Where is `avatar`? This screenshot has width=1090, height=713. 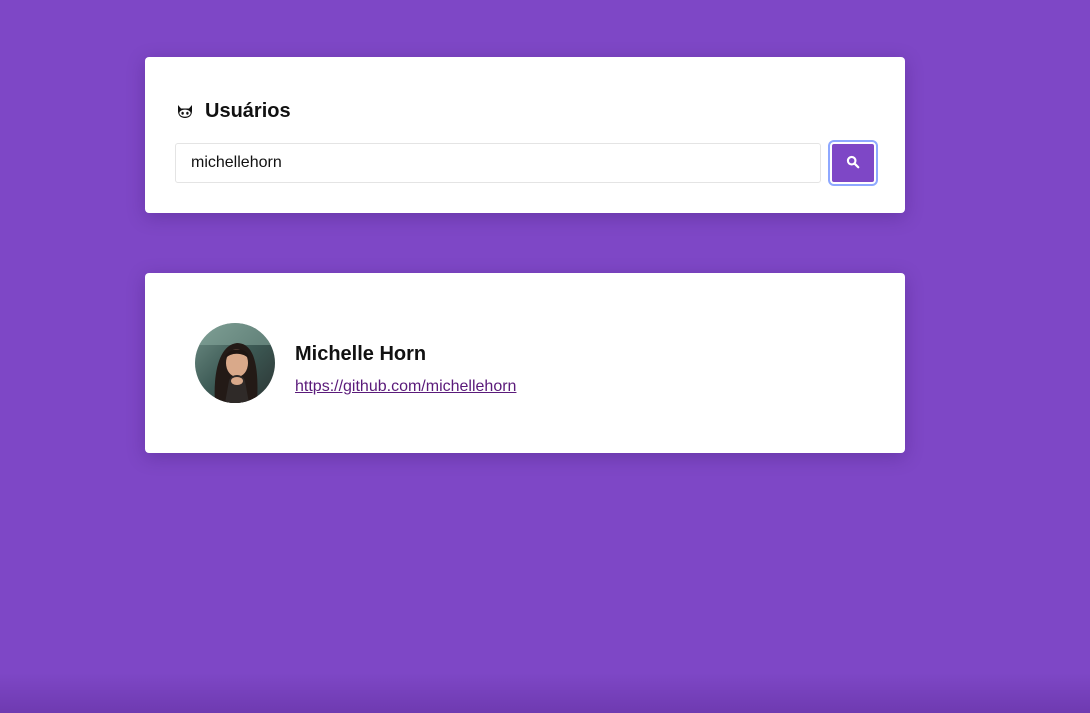
avatar is located at coordinates (235, 363).